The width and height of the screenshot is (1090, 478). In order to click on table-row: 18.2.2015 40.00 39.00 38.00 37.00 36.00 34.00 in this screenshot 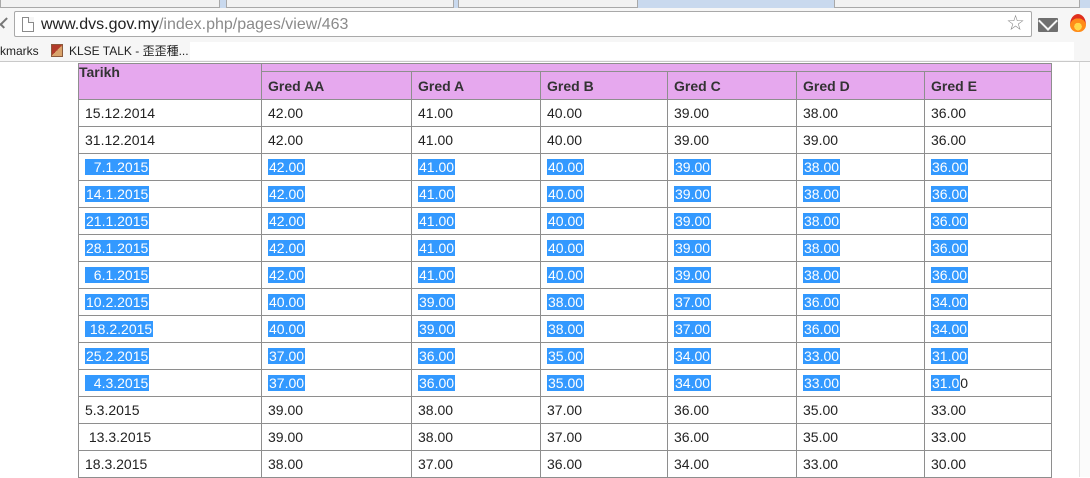, I will do `click(565, 329)`.